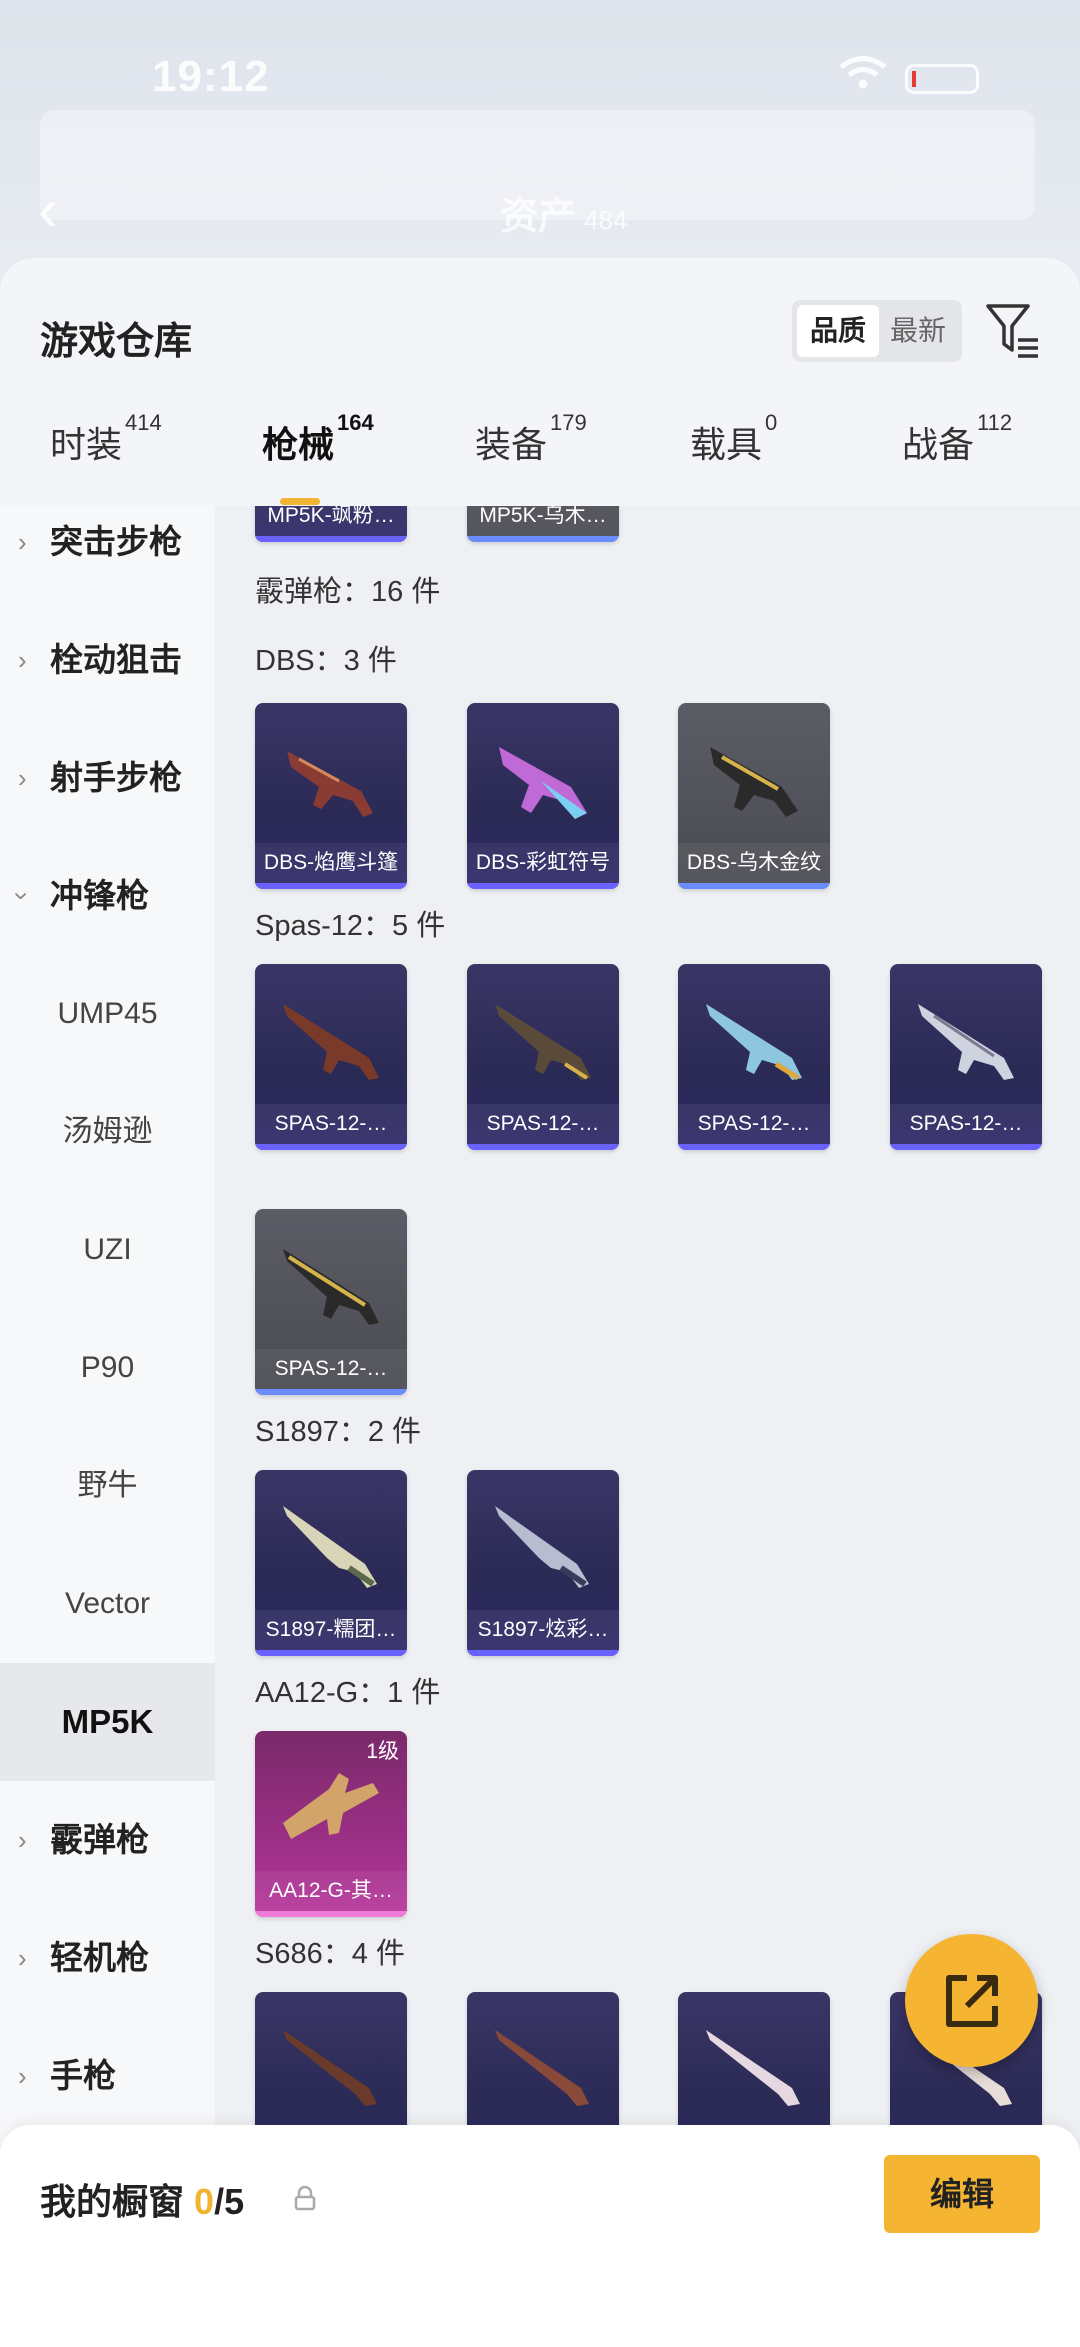 The width and height of the screenshot is (1080, 2347). What do you see at coordinates (754, 863) in the screenshot?
I see `card-name: DBS-乌木金纹` at bounding box center [754, 863].